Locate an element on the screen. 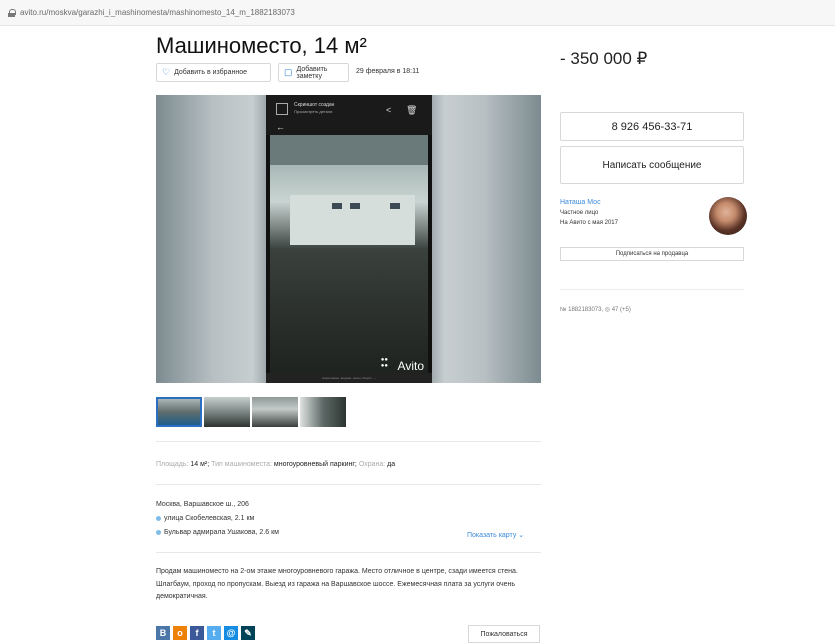 The width and height of the screenshot is (835, 644). metro-name: Бульвар адмирала Ушакова, 2.6 км is located at coordinates (221, 532).